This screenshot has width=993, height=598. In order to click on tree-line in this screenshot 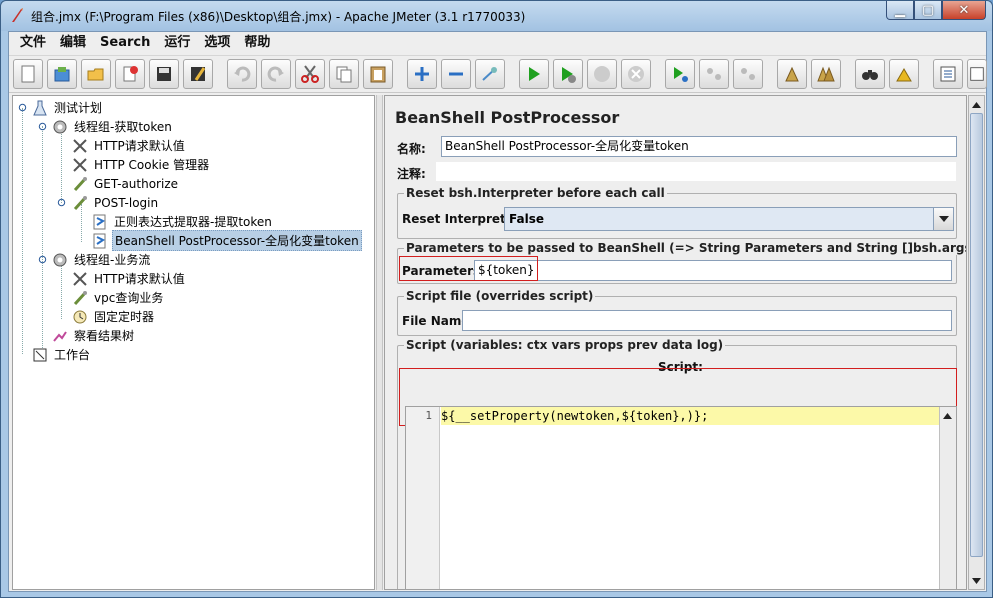, I will do `click(61, 290)`.